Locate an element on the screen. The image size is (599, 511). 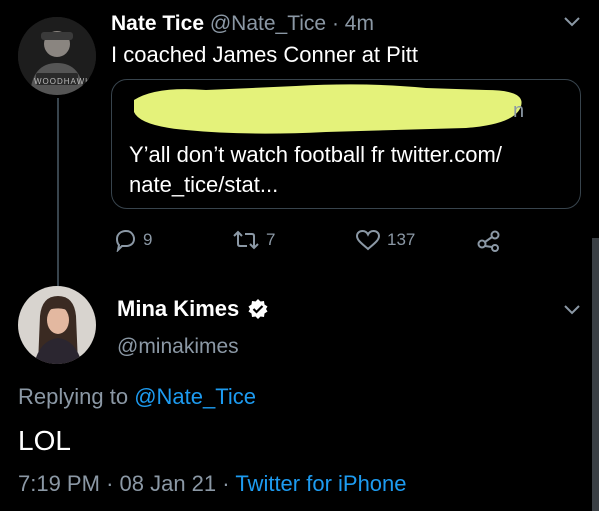
like-count: 137 is located at coordinates (401, 239).